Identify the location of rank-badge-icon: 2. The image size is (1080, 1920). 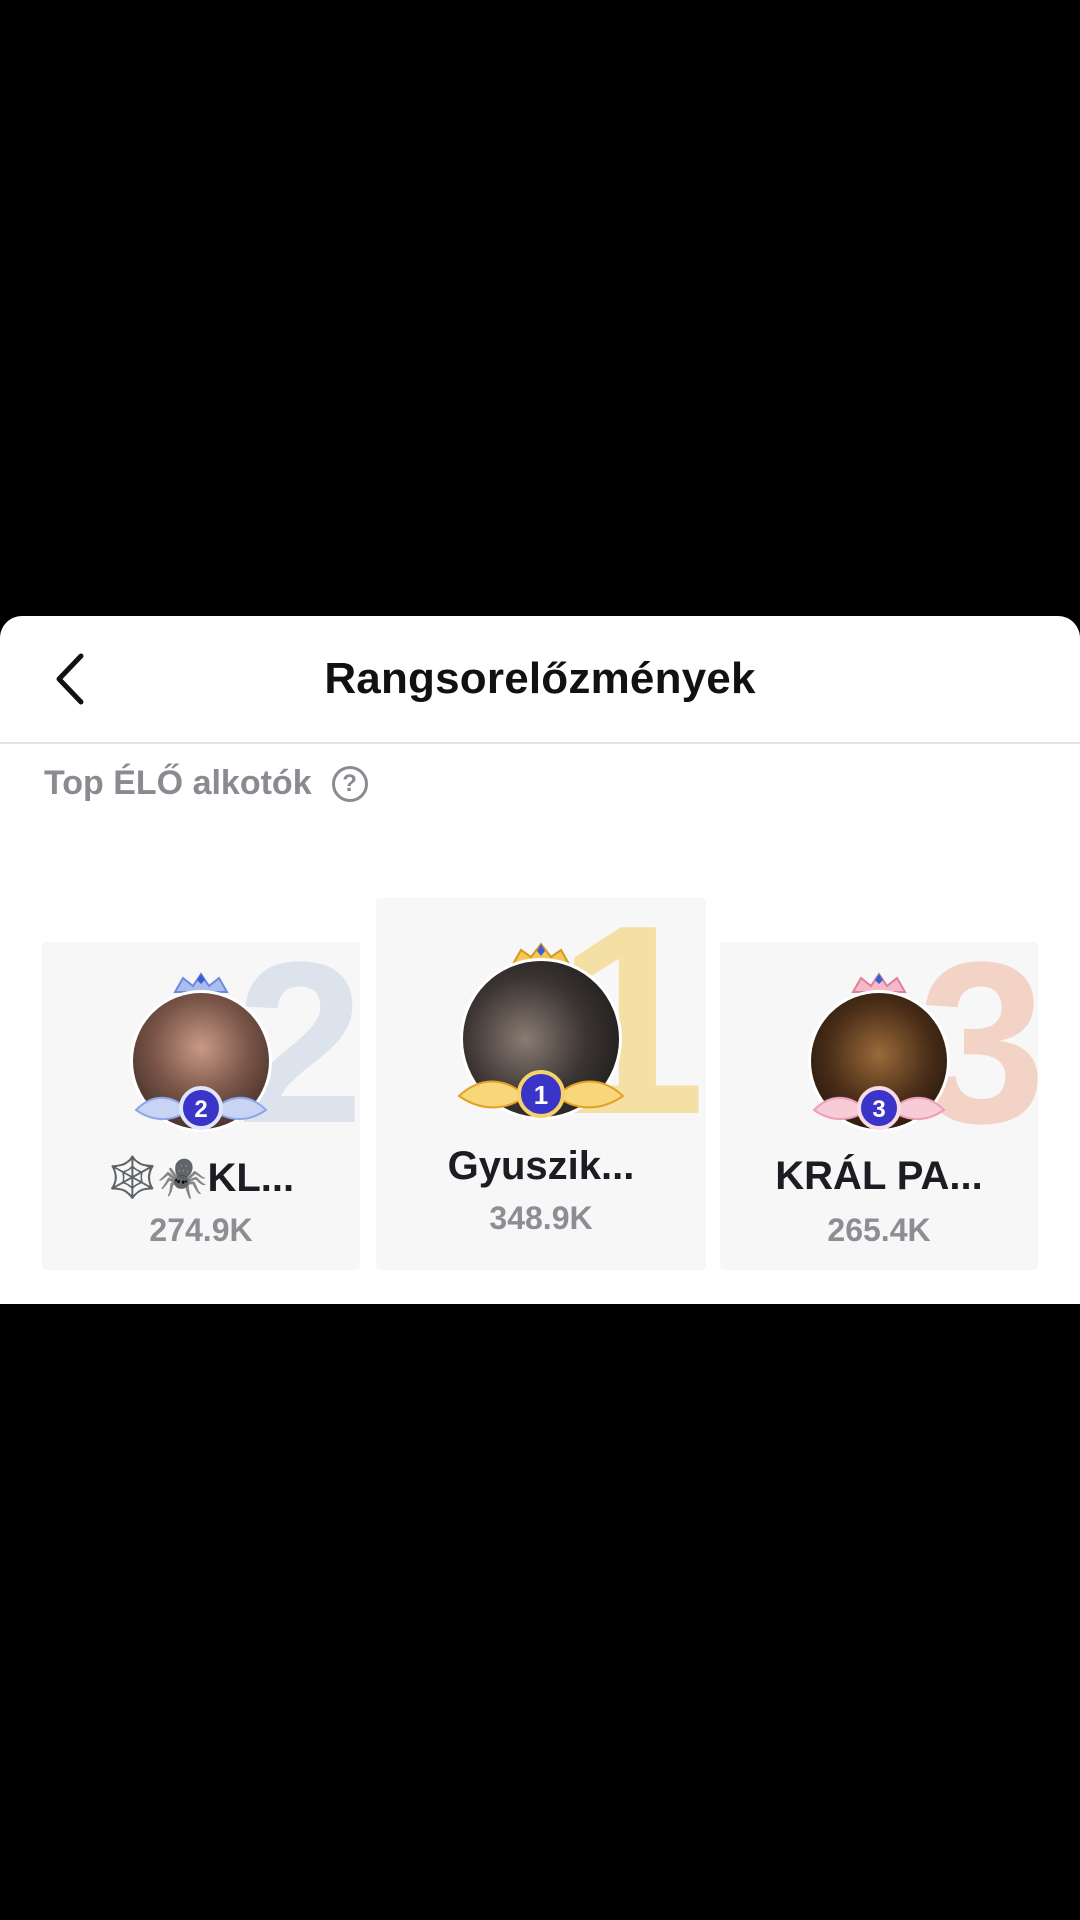
(201, 1108).